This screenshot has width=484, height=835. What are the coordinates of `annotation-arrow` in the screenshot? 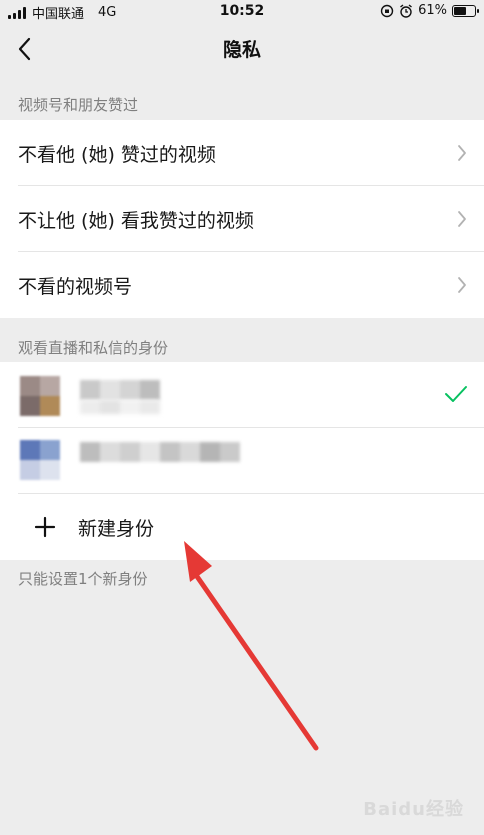 It's located at (251, 646).